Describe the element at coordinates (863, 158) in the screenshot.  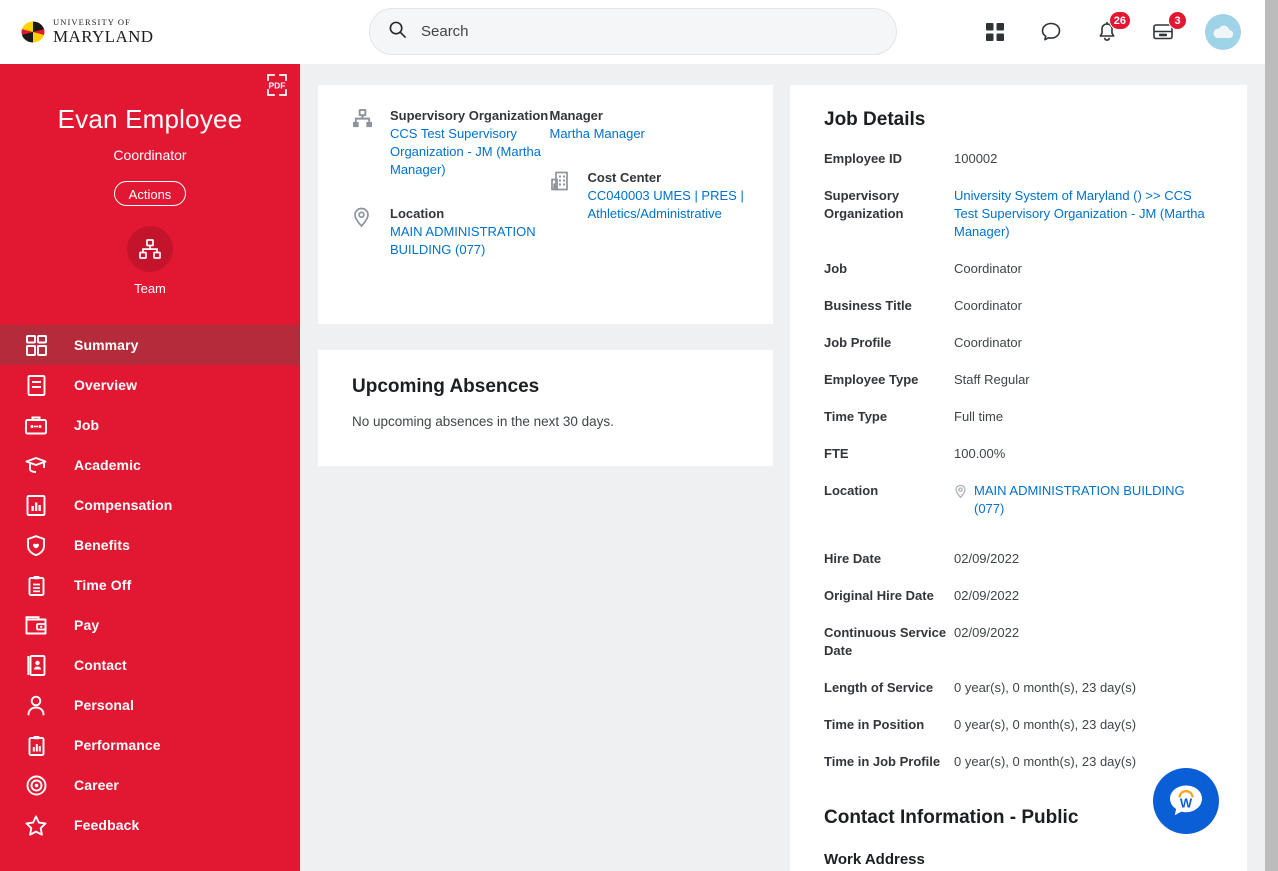
I see `row-label: Employee ID` at that location.